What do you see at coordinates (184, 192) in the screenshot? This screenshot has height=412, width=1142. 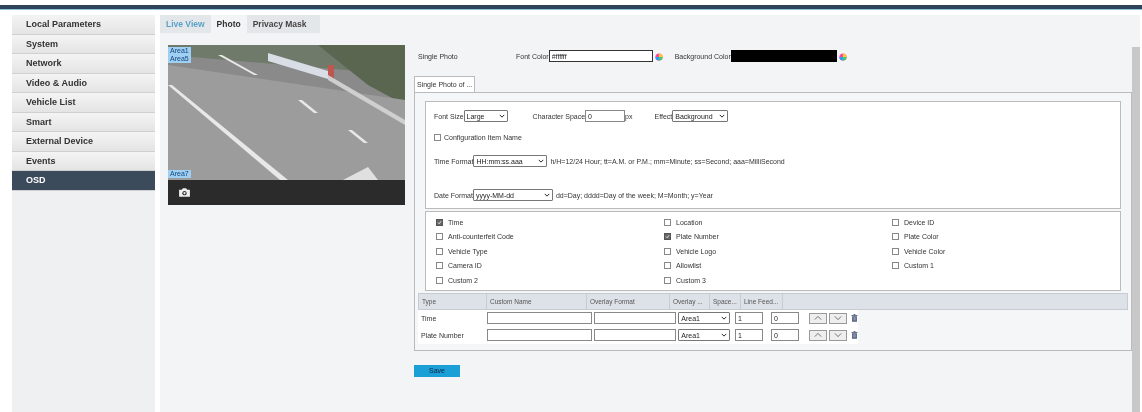 I see `camera-icon` at bounding box center [184, 192].